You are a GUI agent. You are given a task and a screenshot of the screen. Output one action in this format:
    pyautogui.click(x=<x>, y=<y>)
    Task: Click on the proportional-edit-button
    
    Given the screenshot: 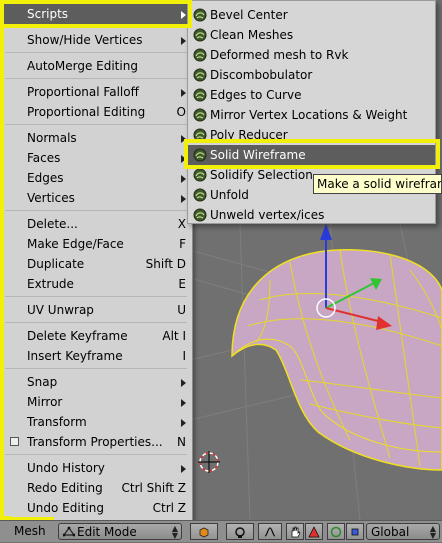 What is the action you would take?
    pyautogui.click(x=270, y=531)
    